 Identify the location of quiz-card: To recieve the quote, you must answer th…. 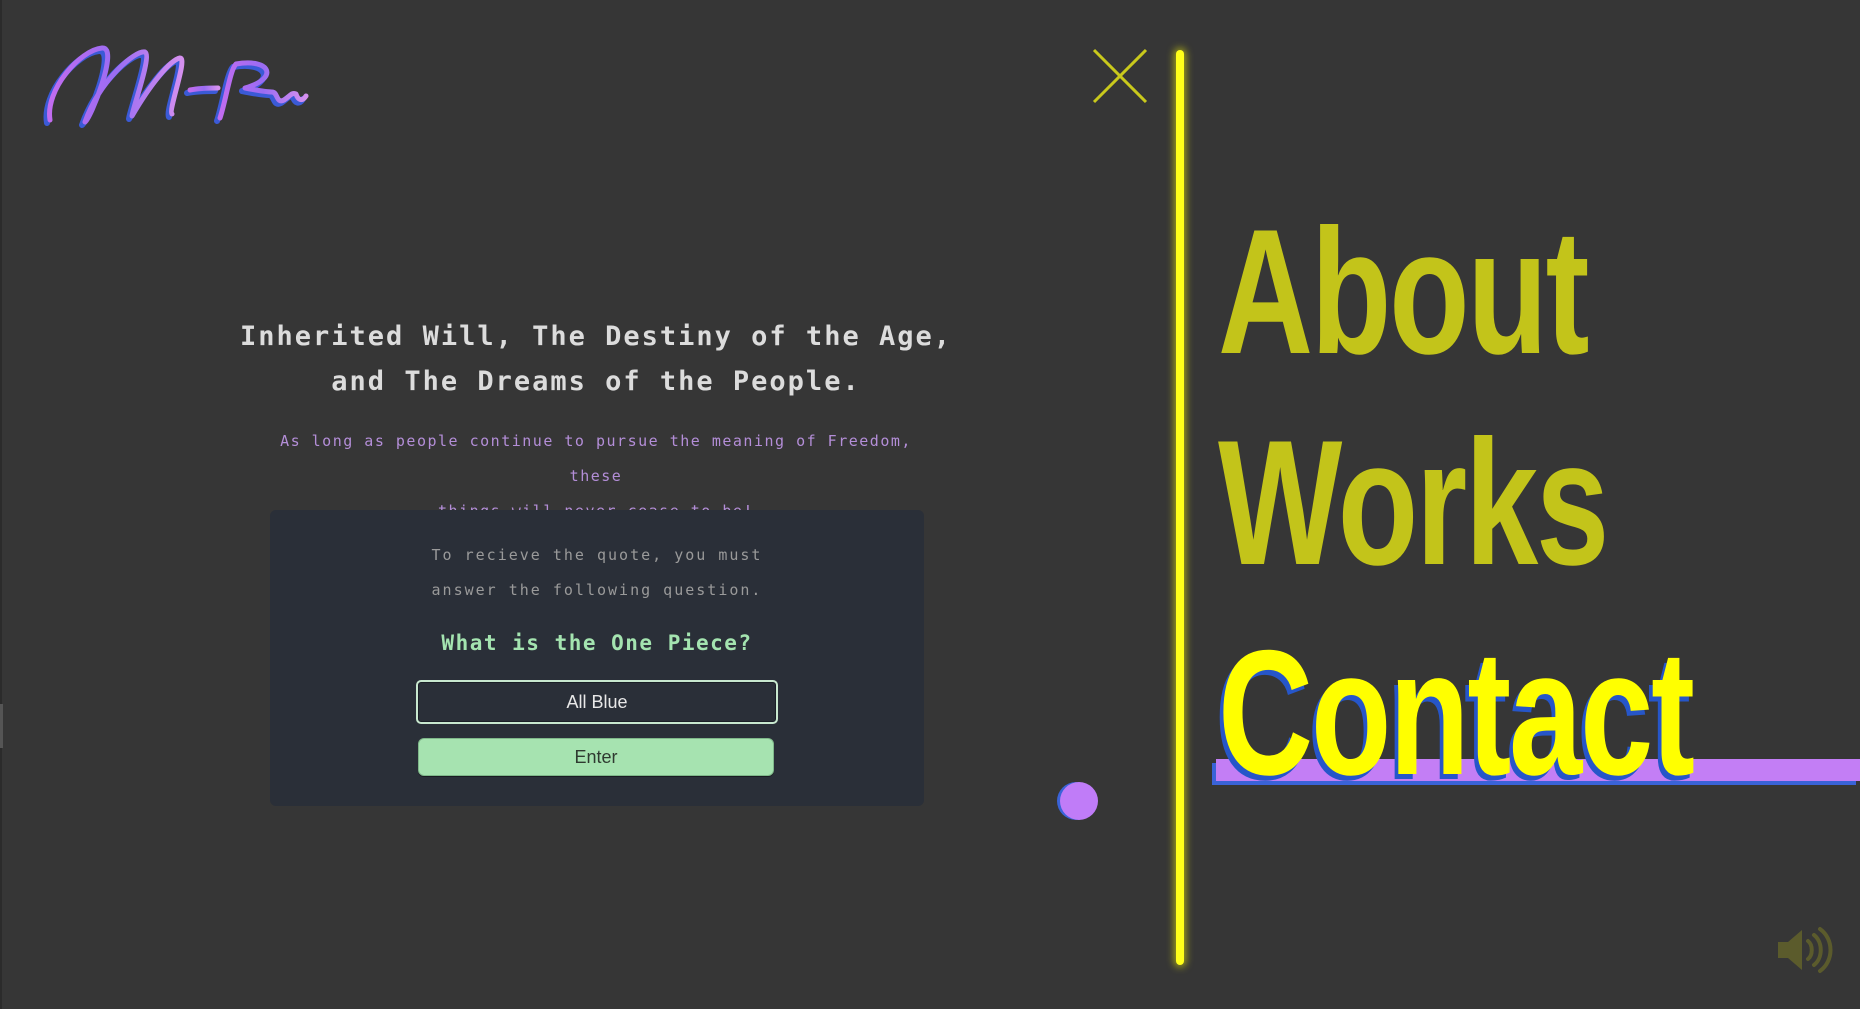
(597, 658).